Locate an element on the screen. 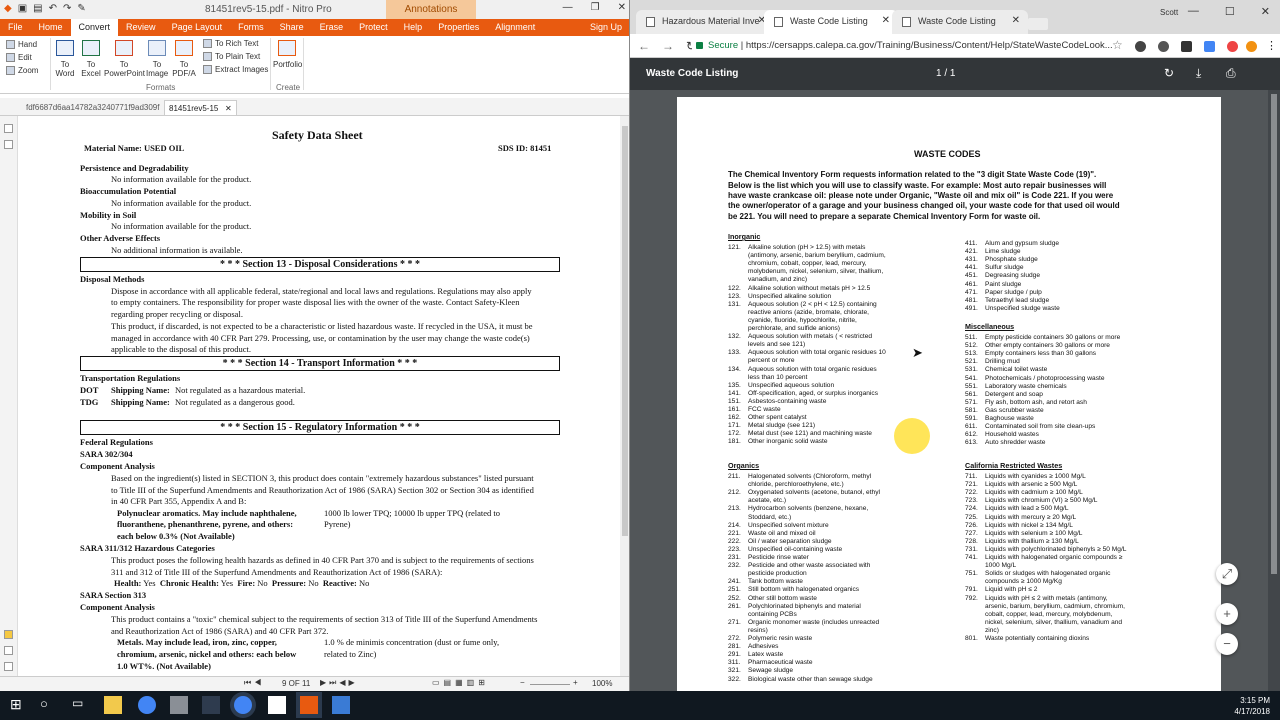  bookmarks-panel-icon is located at coordinates (8, 144).